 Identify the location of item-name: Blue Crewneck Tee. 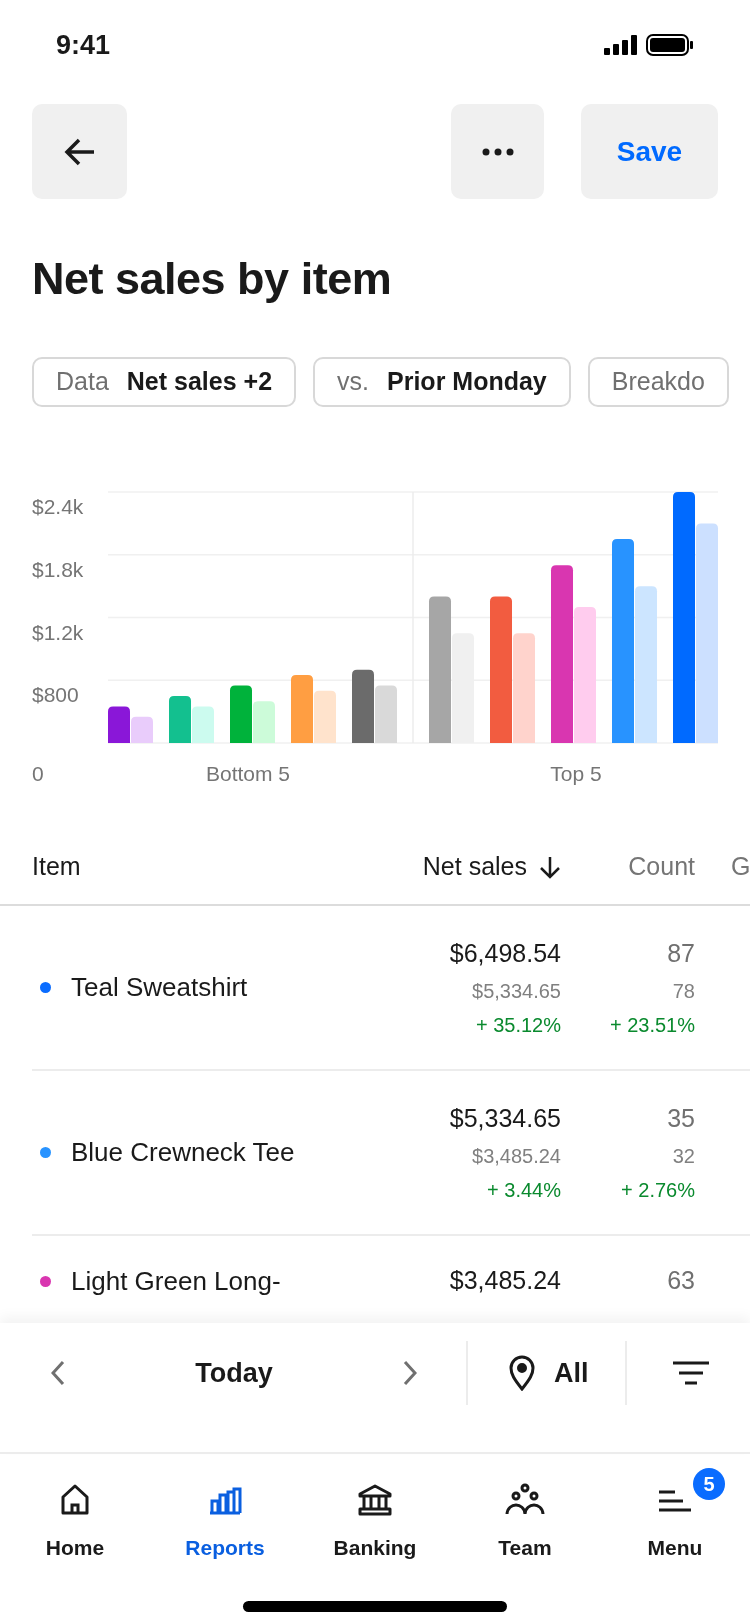
(183, 1152).